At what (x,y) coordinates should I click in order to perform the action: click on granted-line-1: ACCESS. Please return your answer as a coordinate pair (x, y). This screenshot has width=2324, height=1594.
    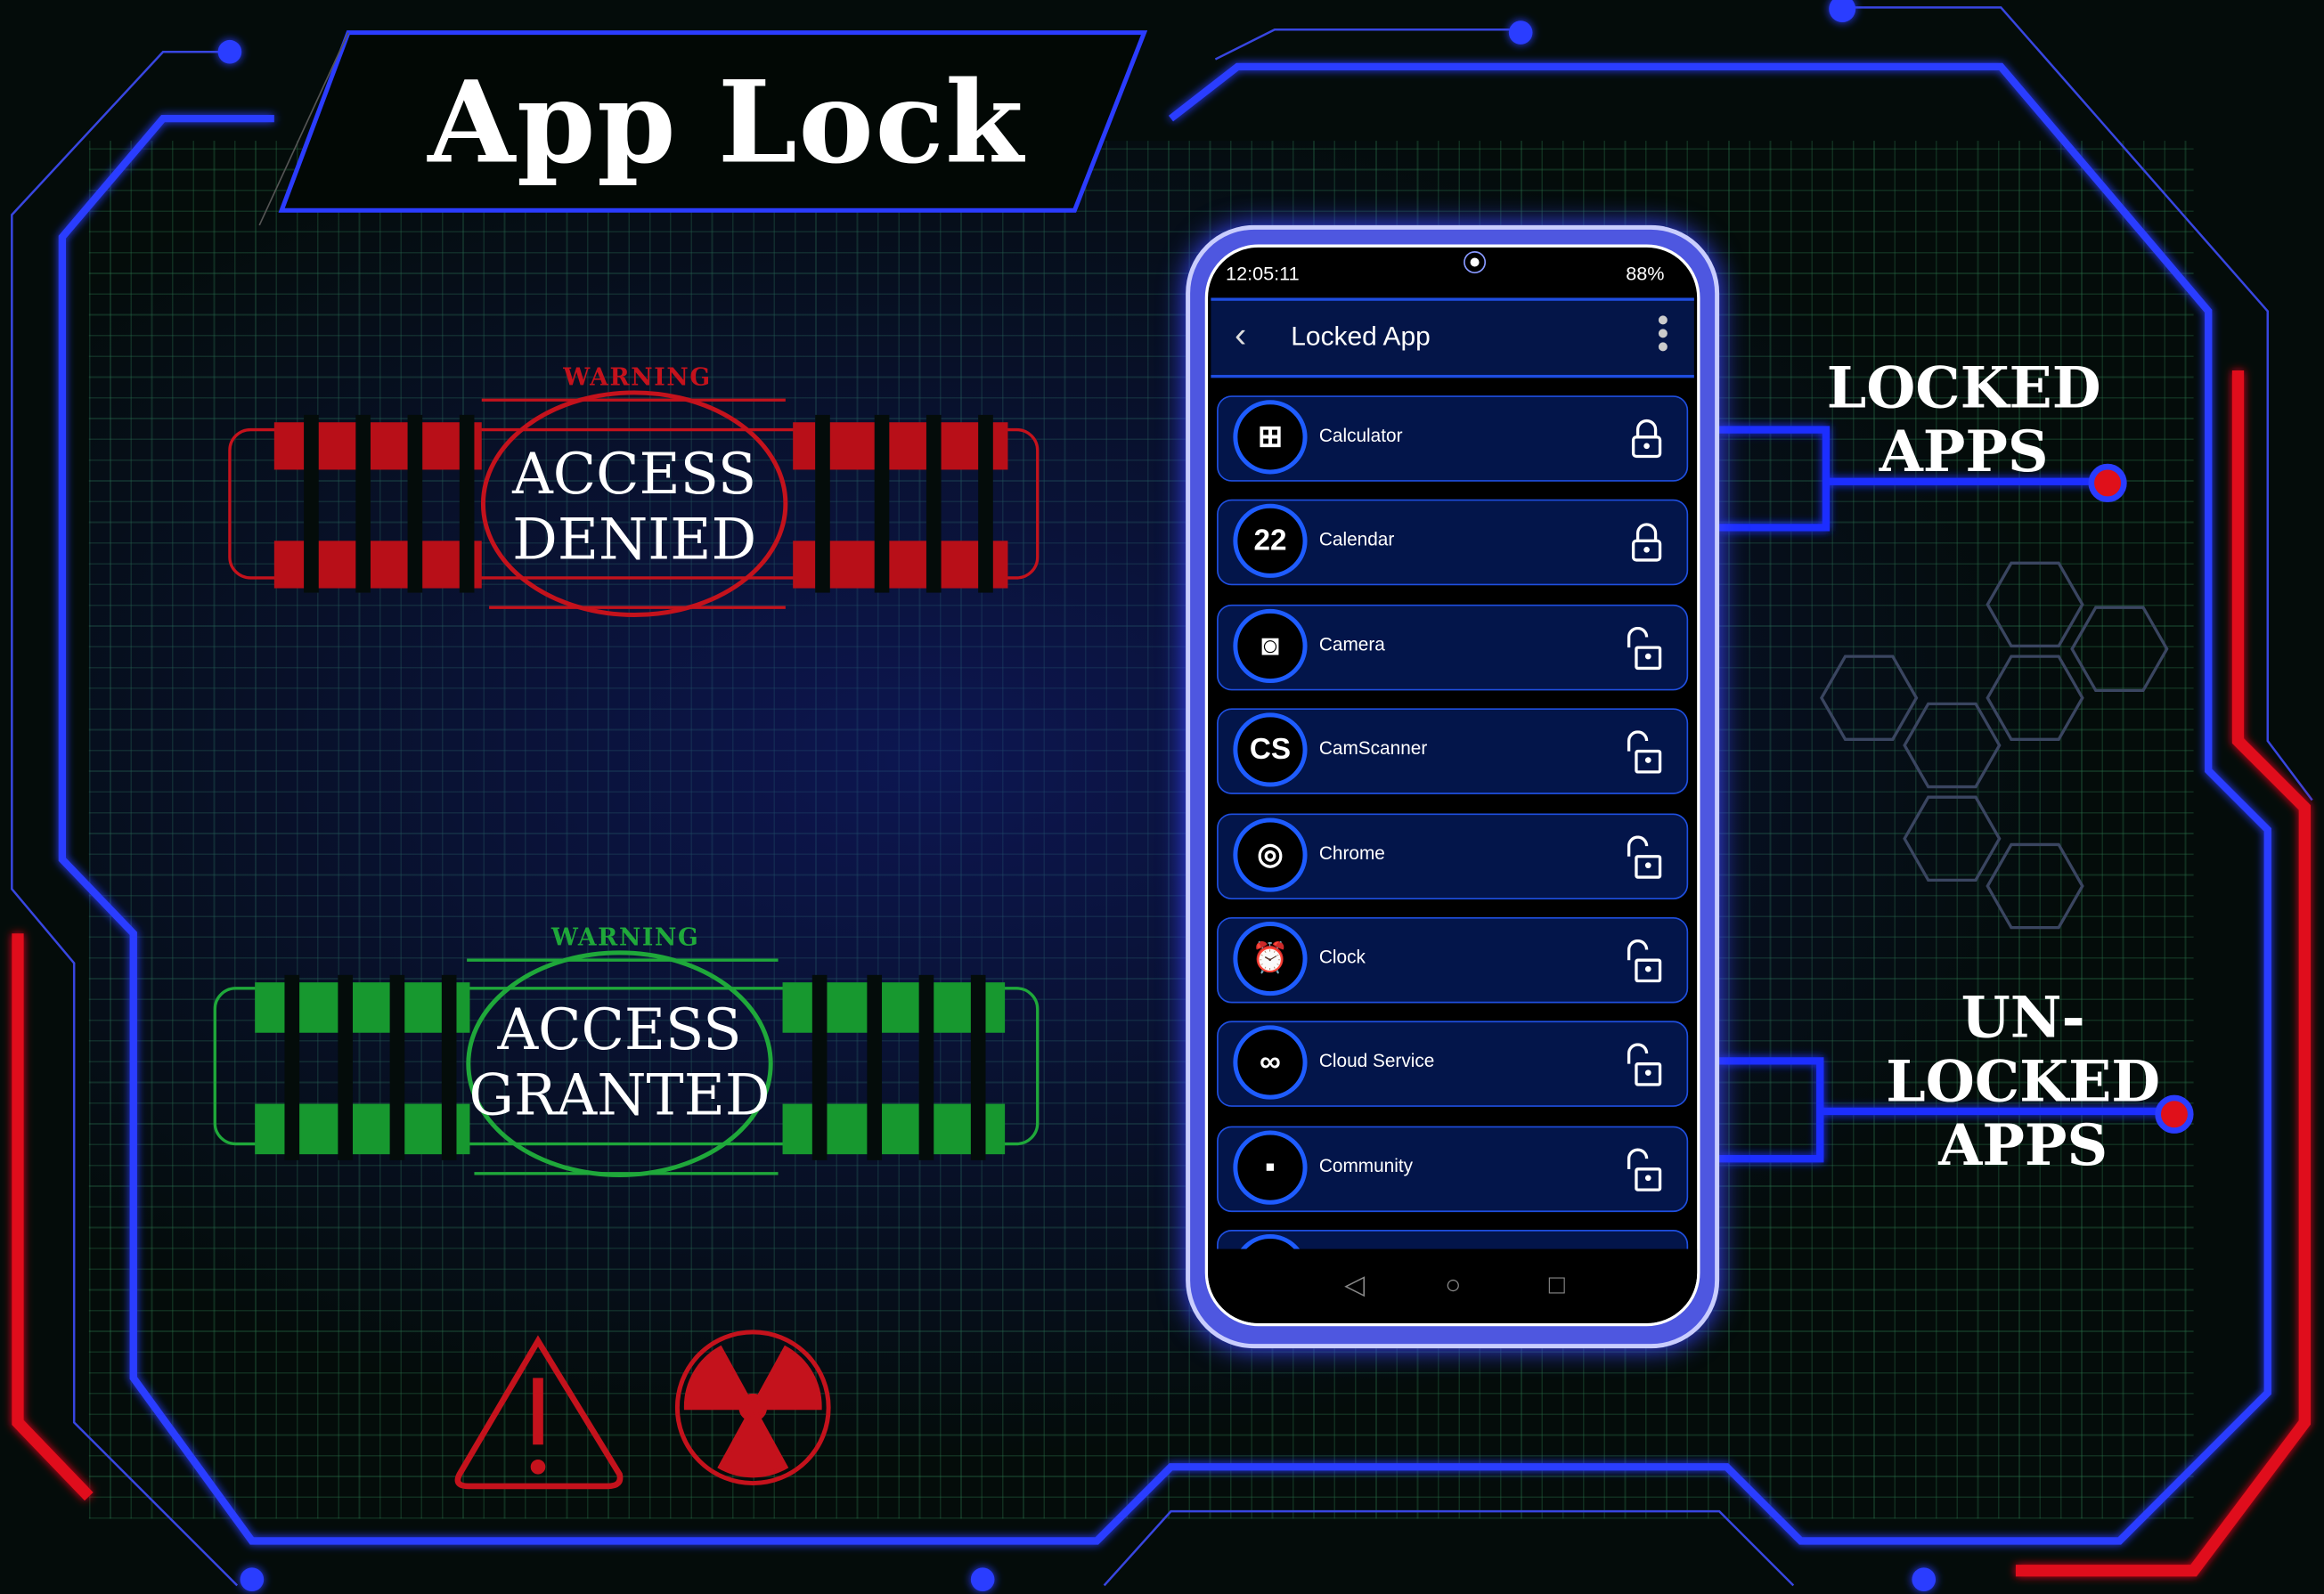
    Looking at the image, I should click on (619, 1029).